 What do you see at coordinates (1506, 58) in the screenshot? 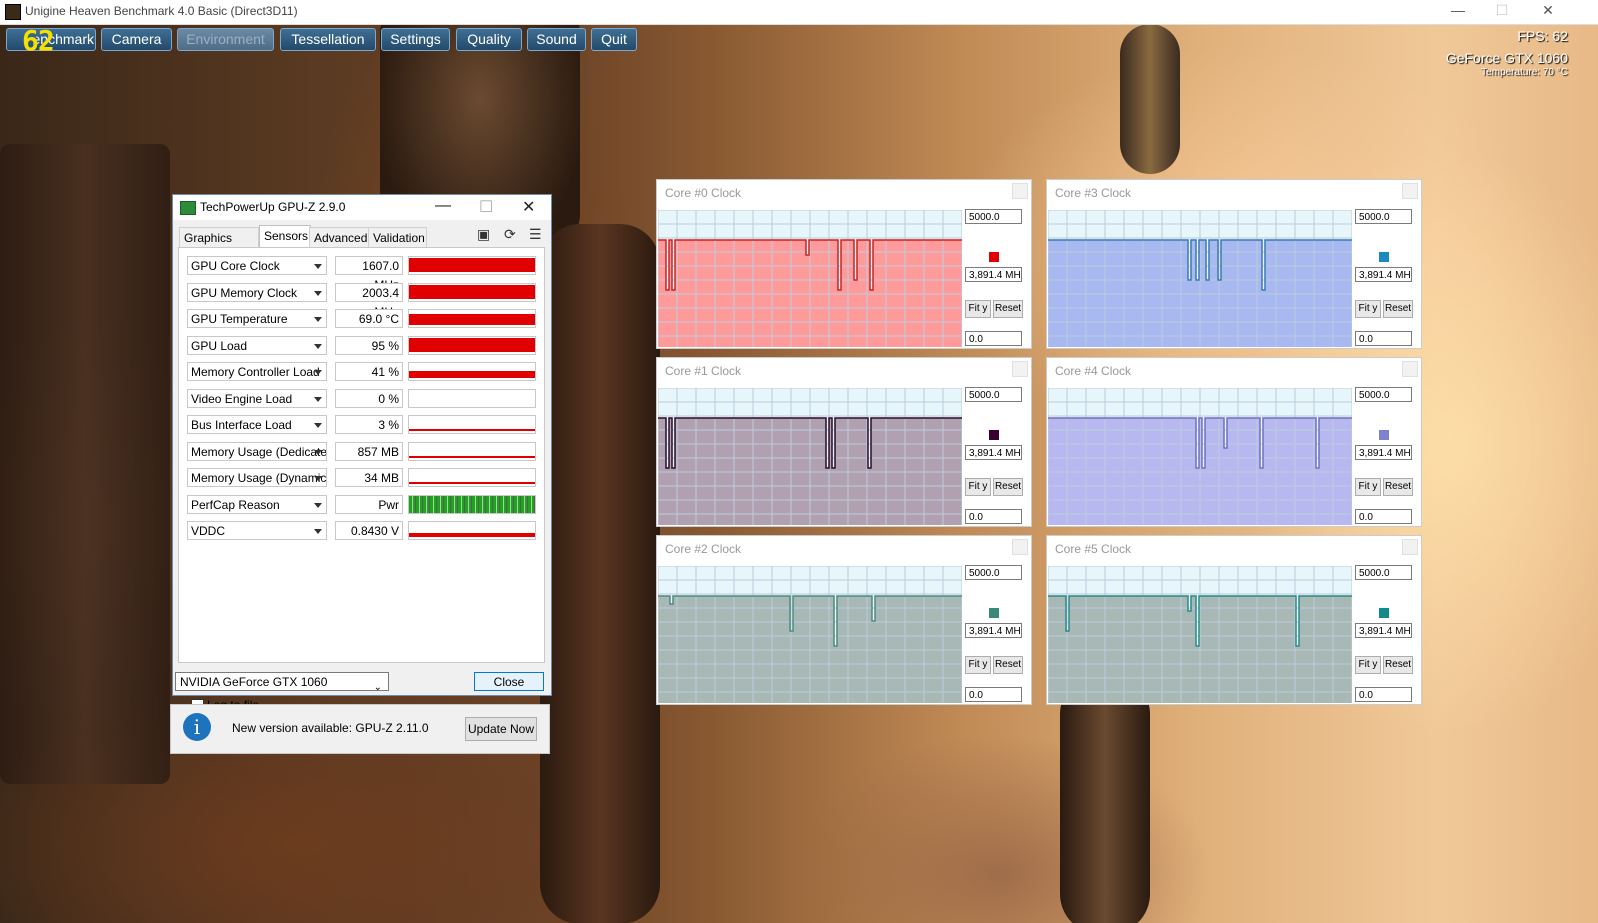
I see `gpu-name: GeForce GTX 1060` at bounding box center [1506, 58].